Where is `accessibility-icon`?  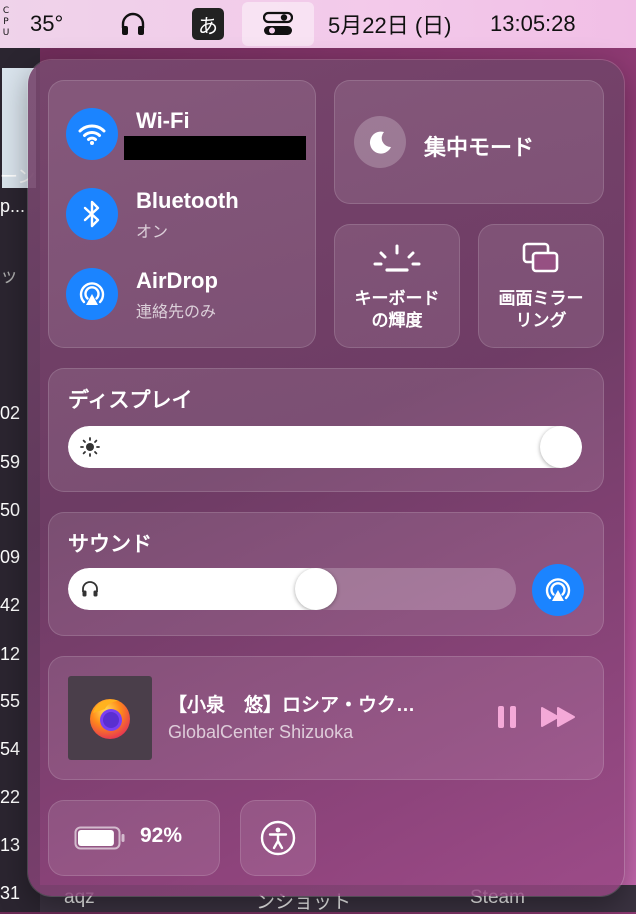 accessibility-icon is located at coordinates (278, 838).